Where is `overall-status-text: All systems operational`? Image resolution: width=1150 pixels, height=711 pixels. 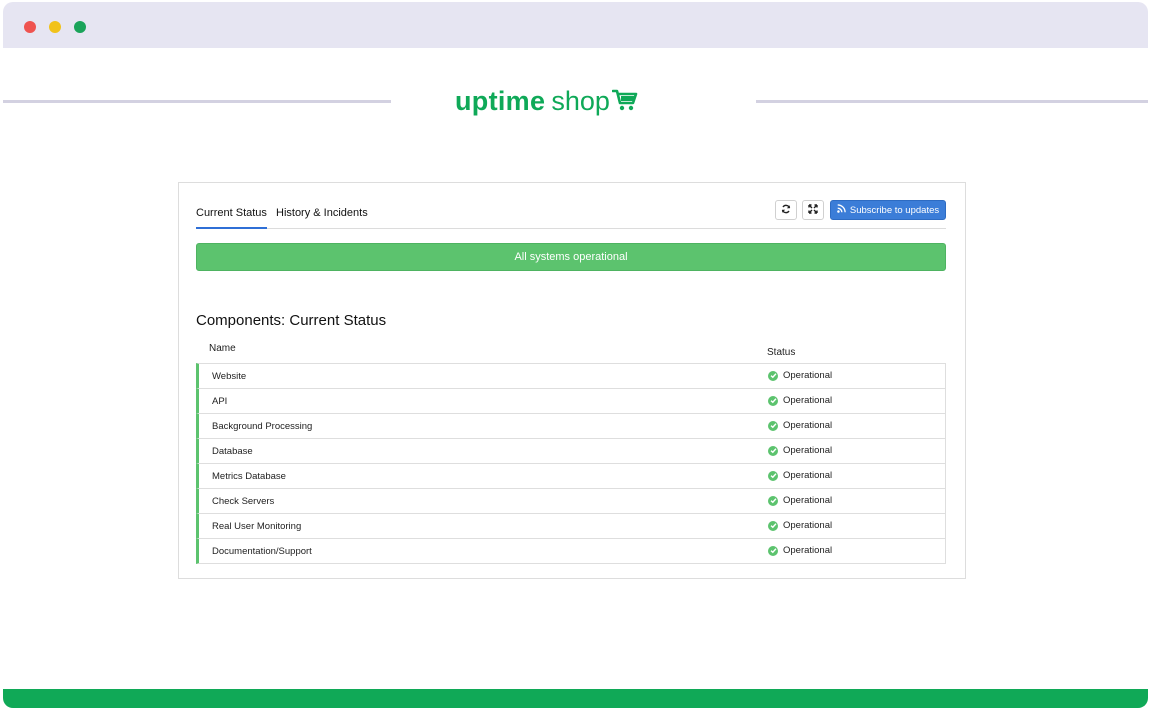 overall-status-text: All systems operational is located at coordinates (571, 257).